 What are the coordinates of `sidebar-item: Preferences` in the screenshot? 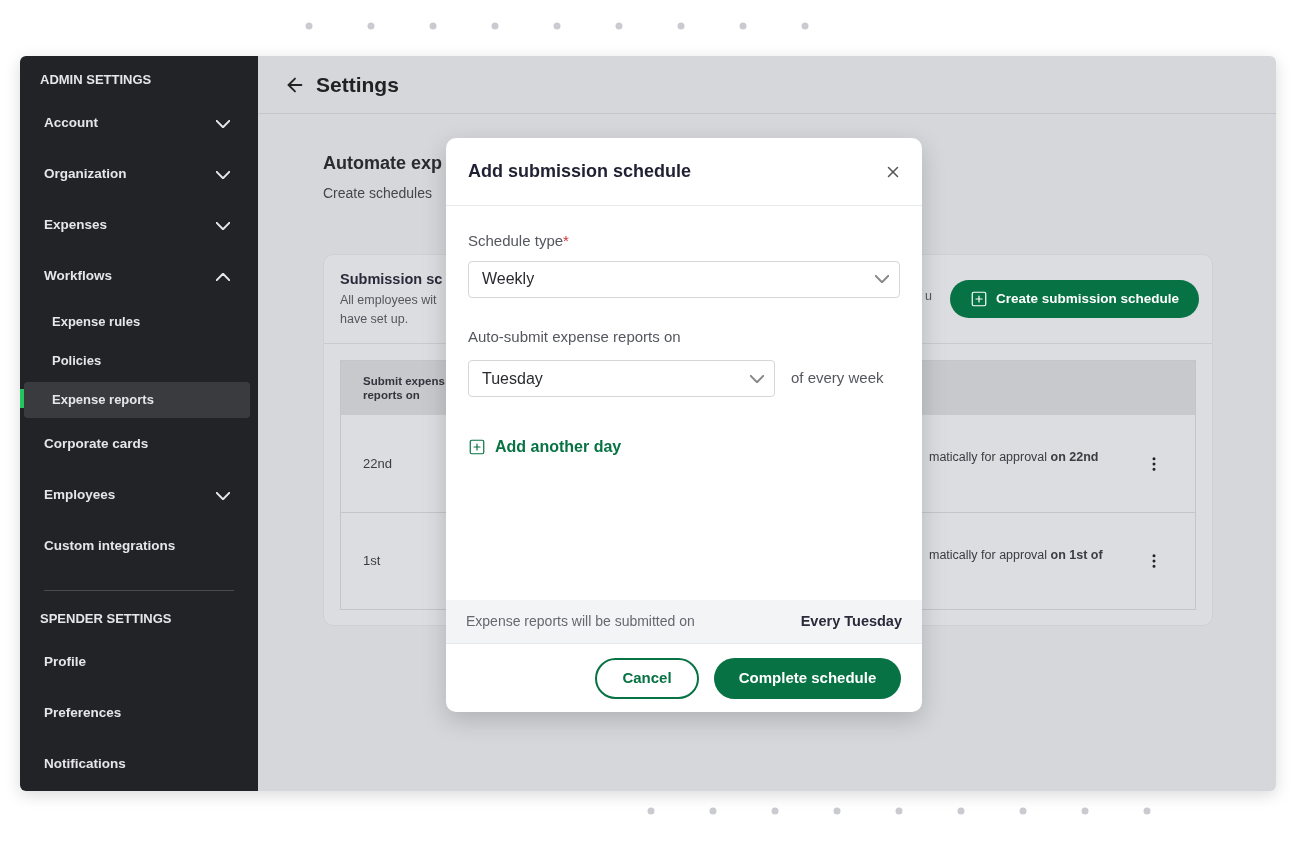 It's located at (139, 713).